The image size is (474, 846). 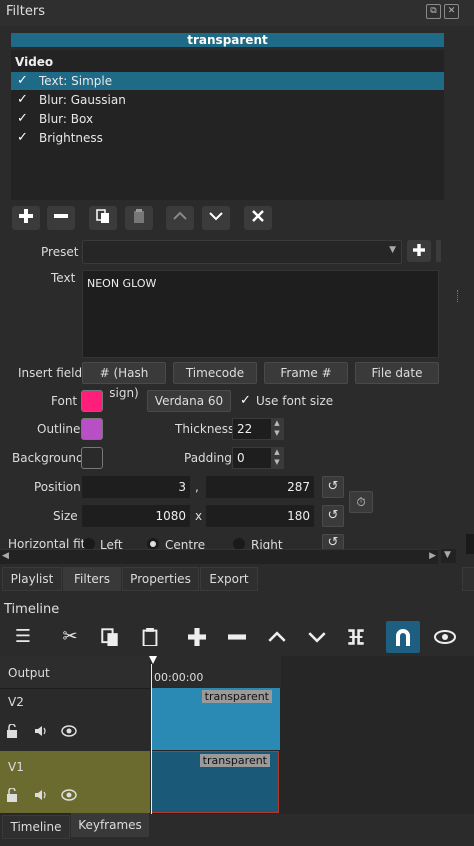 What do you see at coordinates (229, 579) in the screenshot?
I see `tab-export: Export` at bounding box center [229, 579].